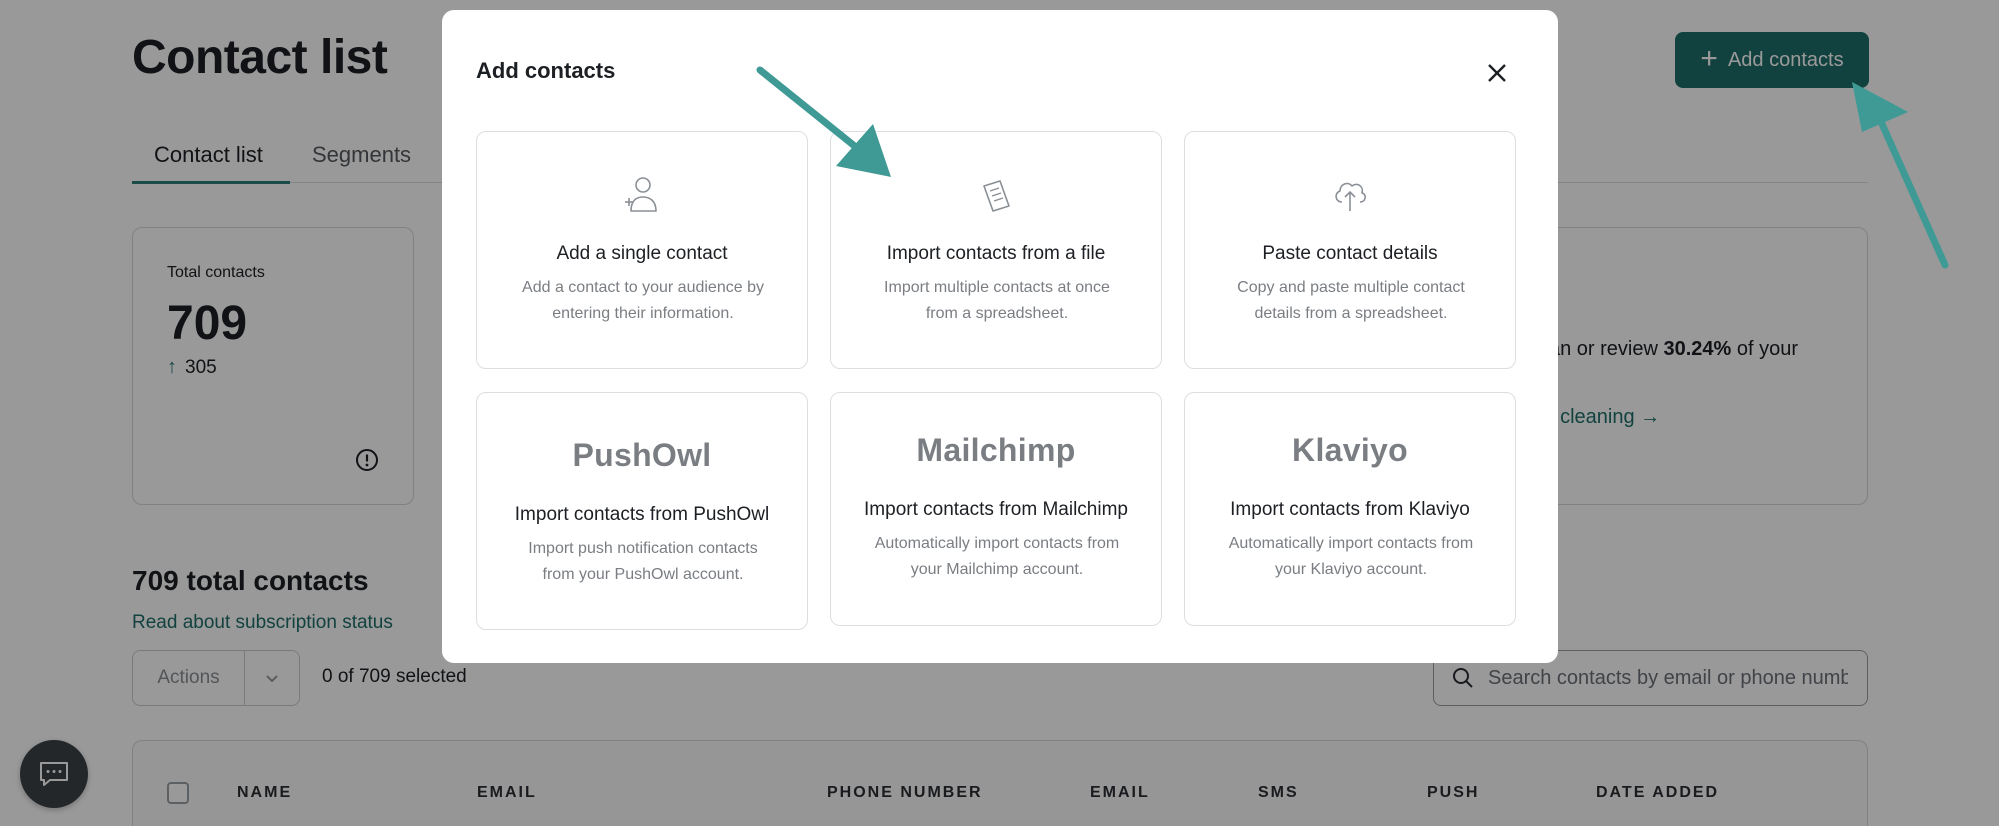  Describe the element at coordinates (1350, 194) in the screenshot. I see `cloud-upload-icon` at that location.